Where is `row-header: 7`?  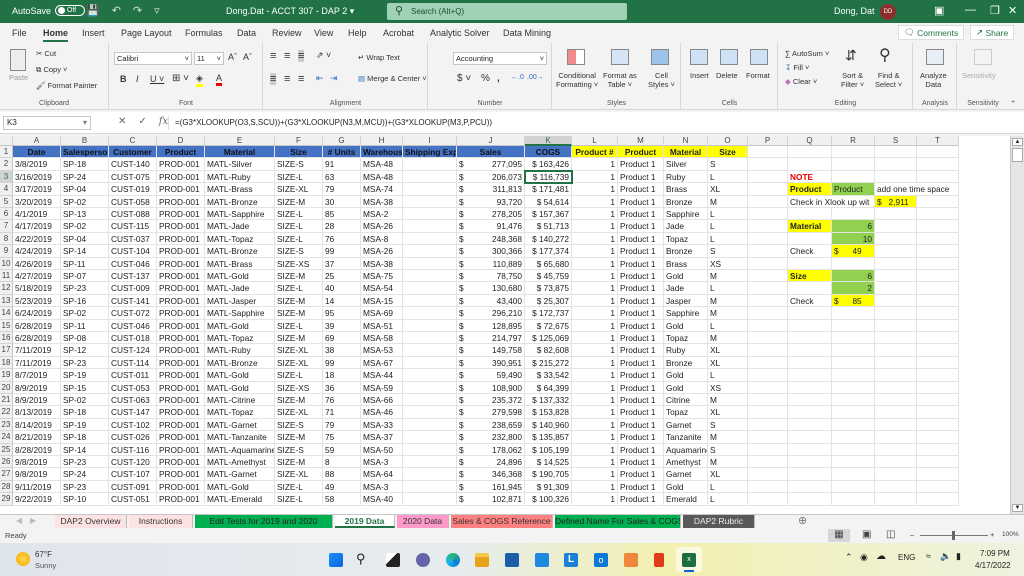 row-header: 7 is located at coordinates (6, 226).